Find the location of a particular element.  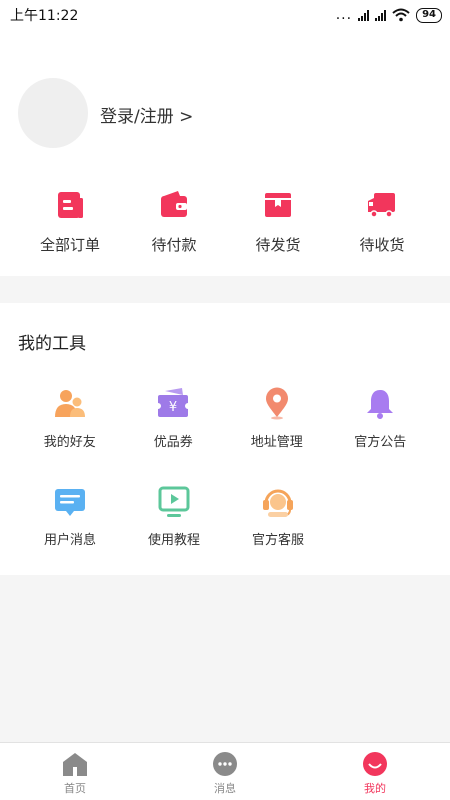

tool-row: 用户消息 使用教程 官方客服 is located at coordinates (225, 534).